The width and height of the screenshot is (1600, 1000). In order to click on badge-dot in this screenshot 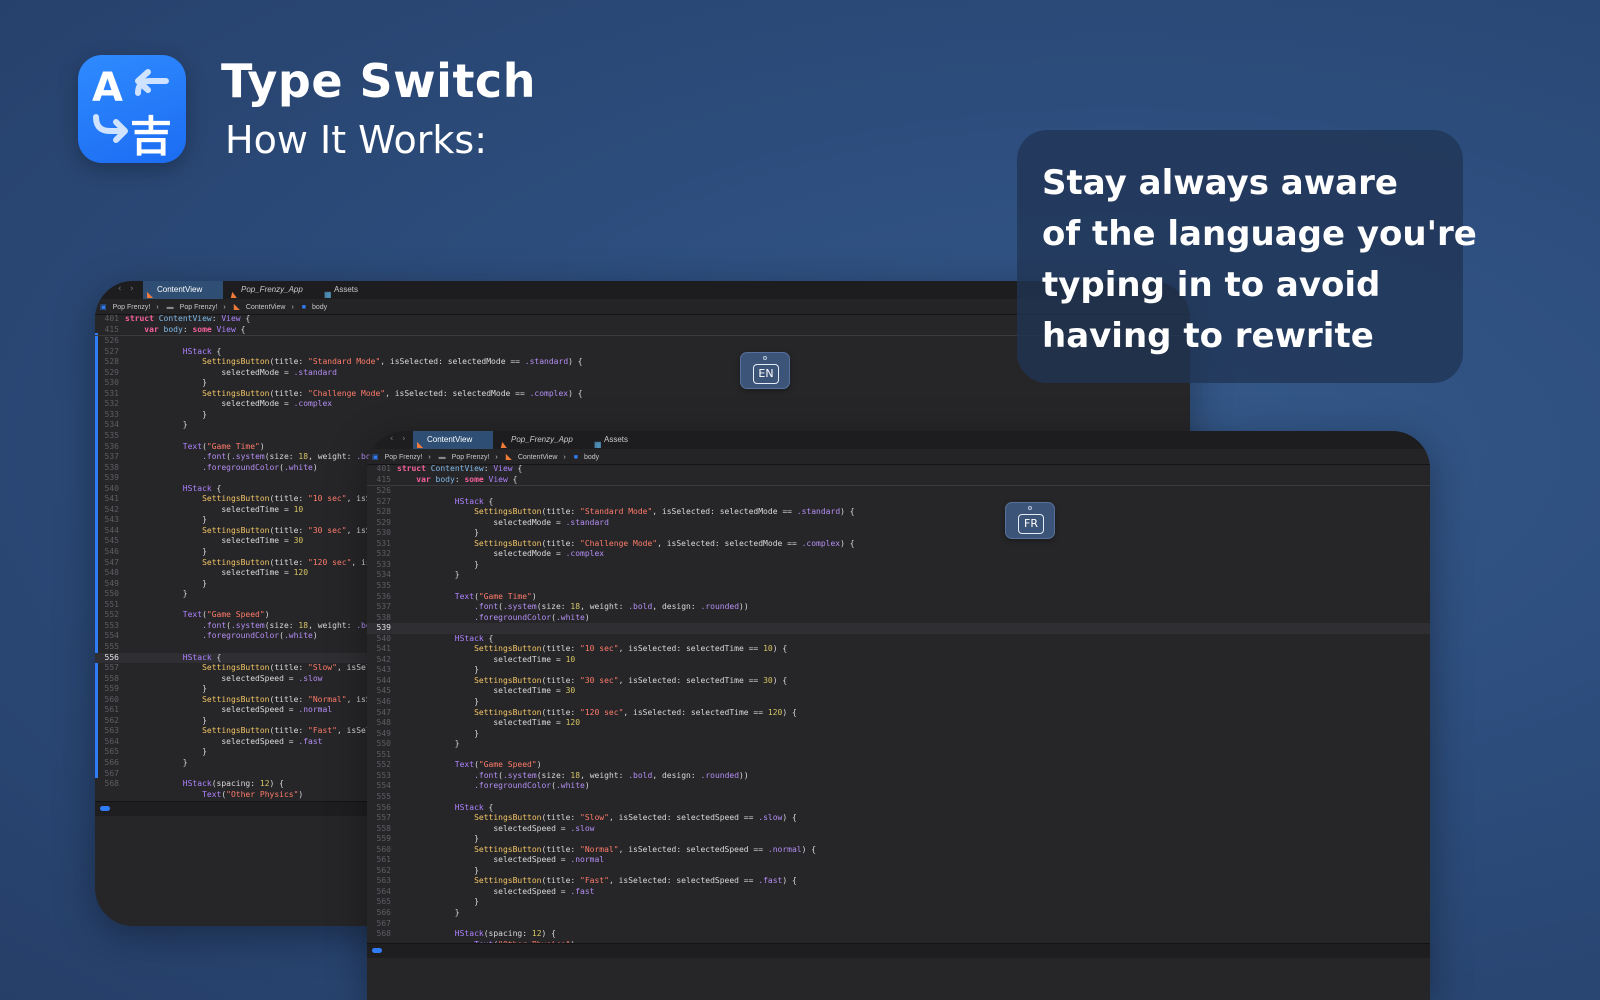, I will do `click(765, 358)`.